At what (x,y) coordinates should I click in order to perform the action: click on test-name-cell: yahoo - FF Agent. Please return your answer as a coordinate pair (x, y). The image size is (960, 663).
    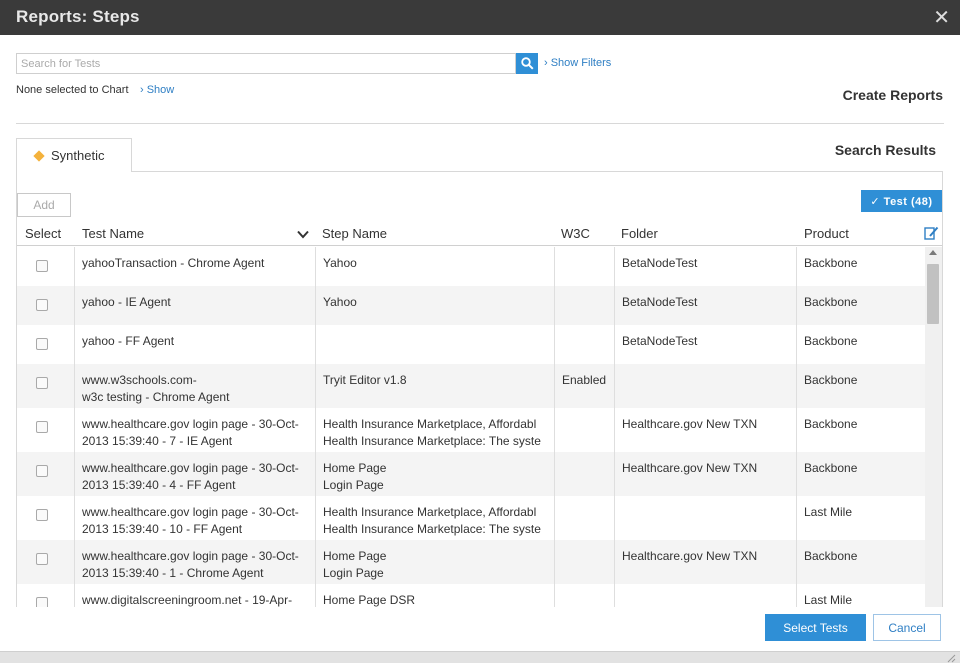
    Looking at the image, I should click on (195, 344).